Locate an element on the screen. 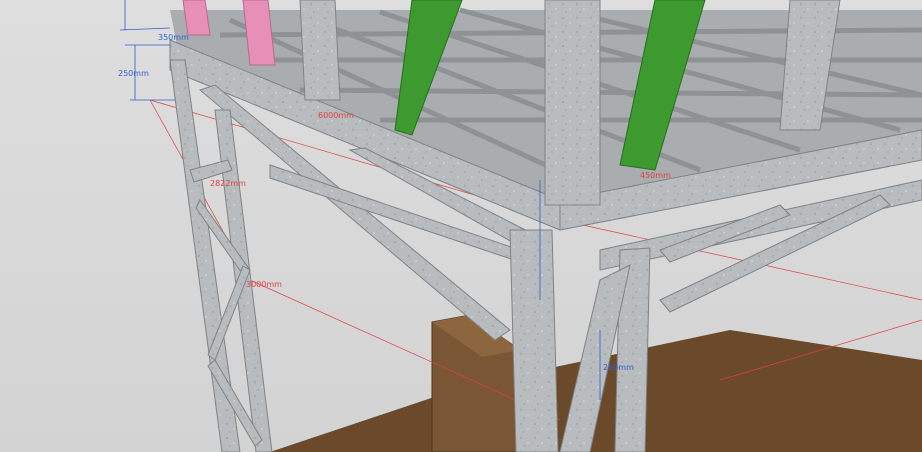 The width and height of the screenshot is (922, 452). dim-250-left: 250mm is located at coordinates (133, 73).